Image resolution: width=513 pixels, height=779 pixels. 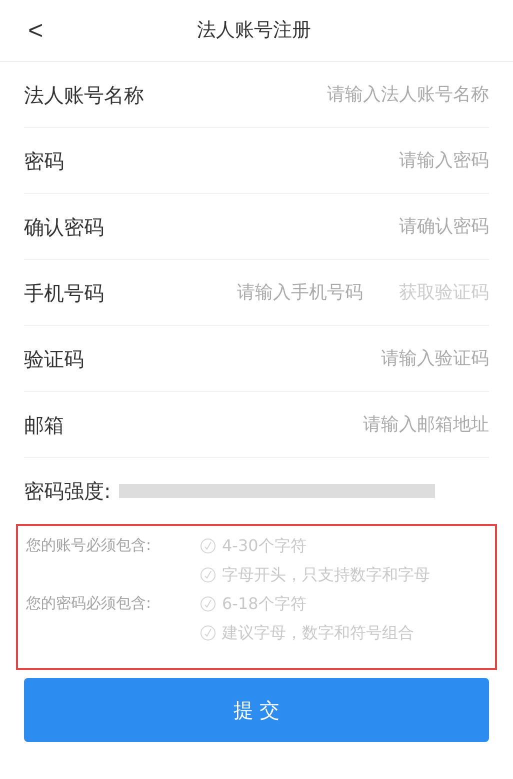 What do you see at coordinates (89, 603) in the screenshot?
I see `requirement-title: 您的密码必须包含:` at bounding box center [89, 603].